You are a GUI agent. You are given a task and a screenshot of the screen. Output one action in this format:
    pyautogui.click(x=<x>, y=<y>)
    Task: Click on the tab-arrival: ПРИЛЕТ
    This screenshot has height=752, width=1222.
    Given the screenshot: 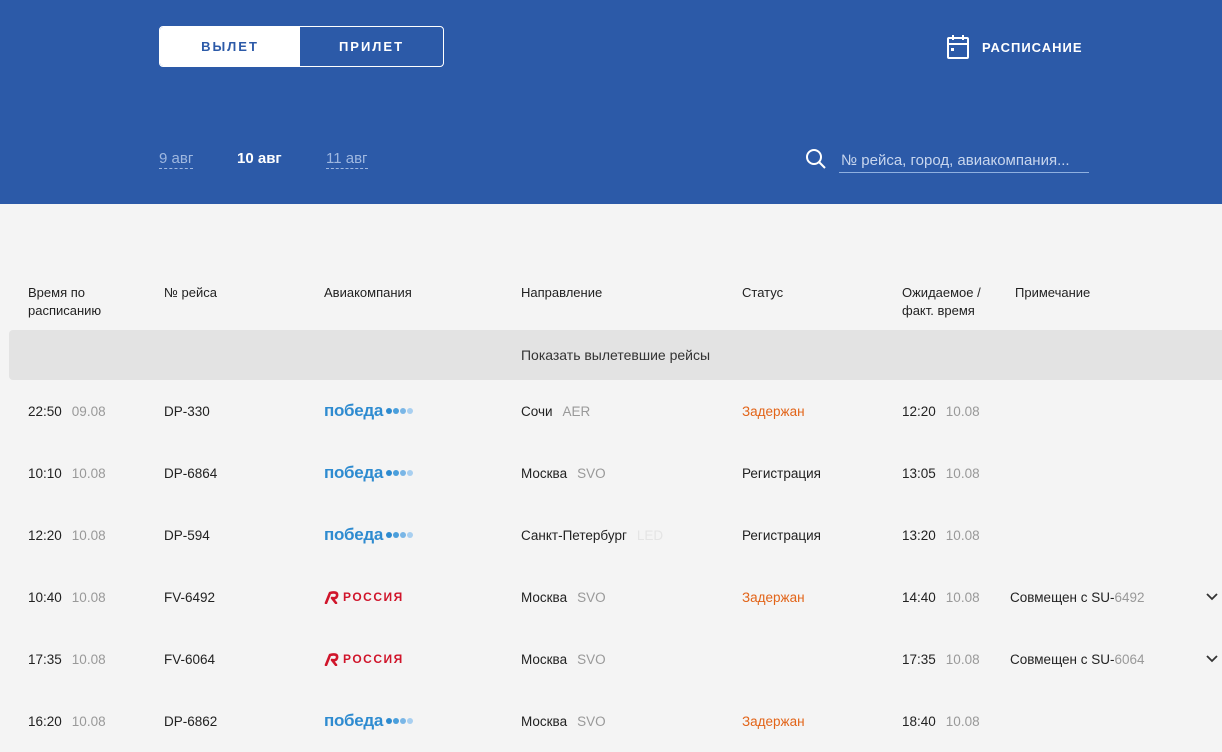 What is the action you would take?
    pyautogui.click(x=371, y=46)
    